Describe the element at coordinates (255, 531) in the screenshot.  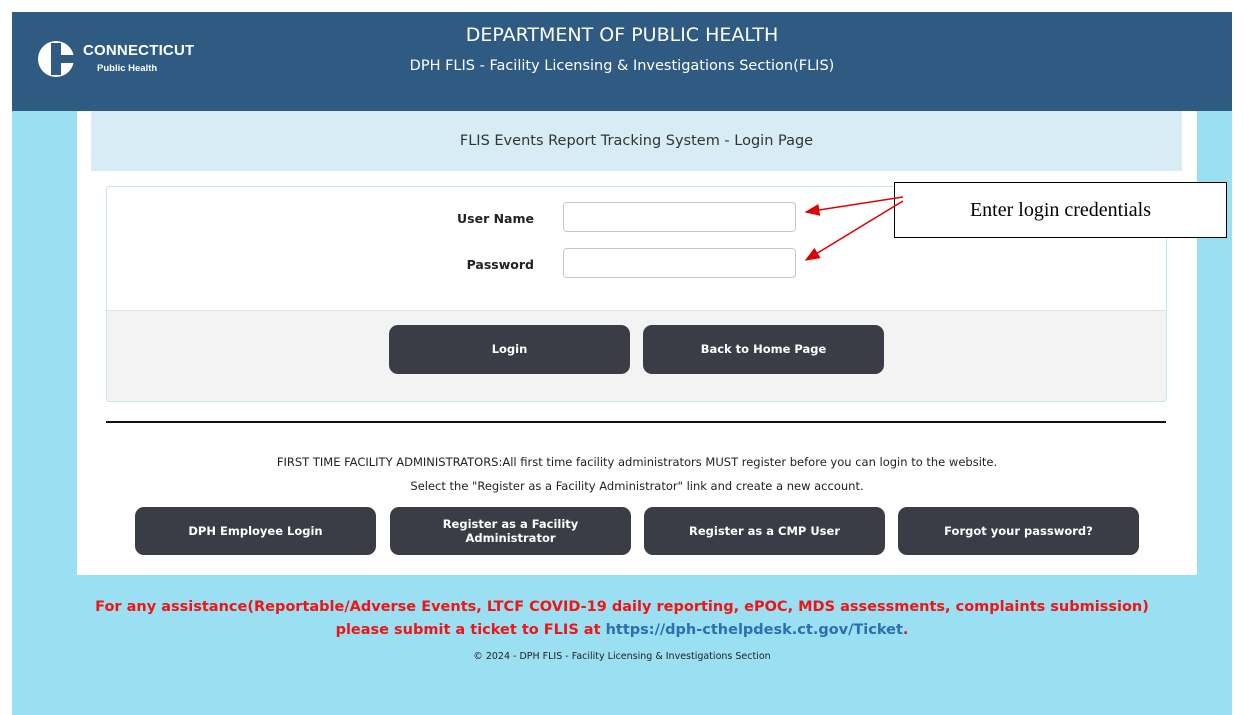
I see `dph-employee-login-button: DPH Employee Login` at that location.